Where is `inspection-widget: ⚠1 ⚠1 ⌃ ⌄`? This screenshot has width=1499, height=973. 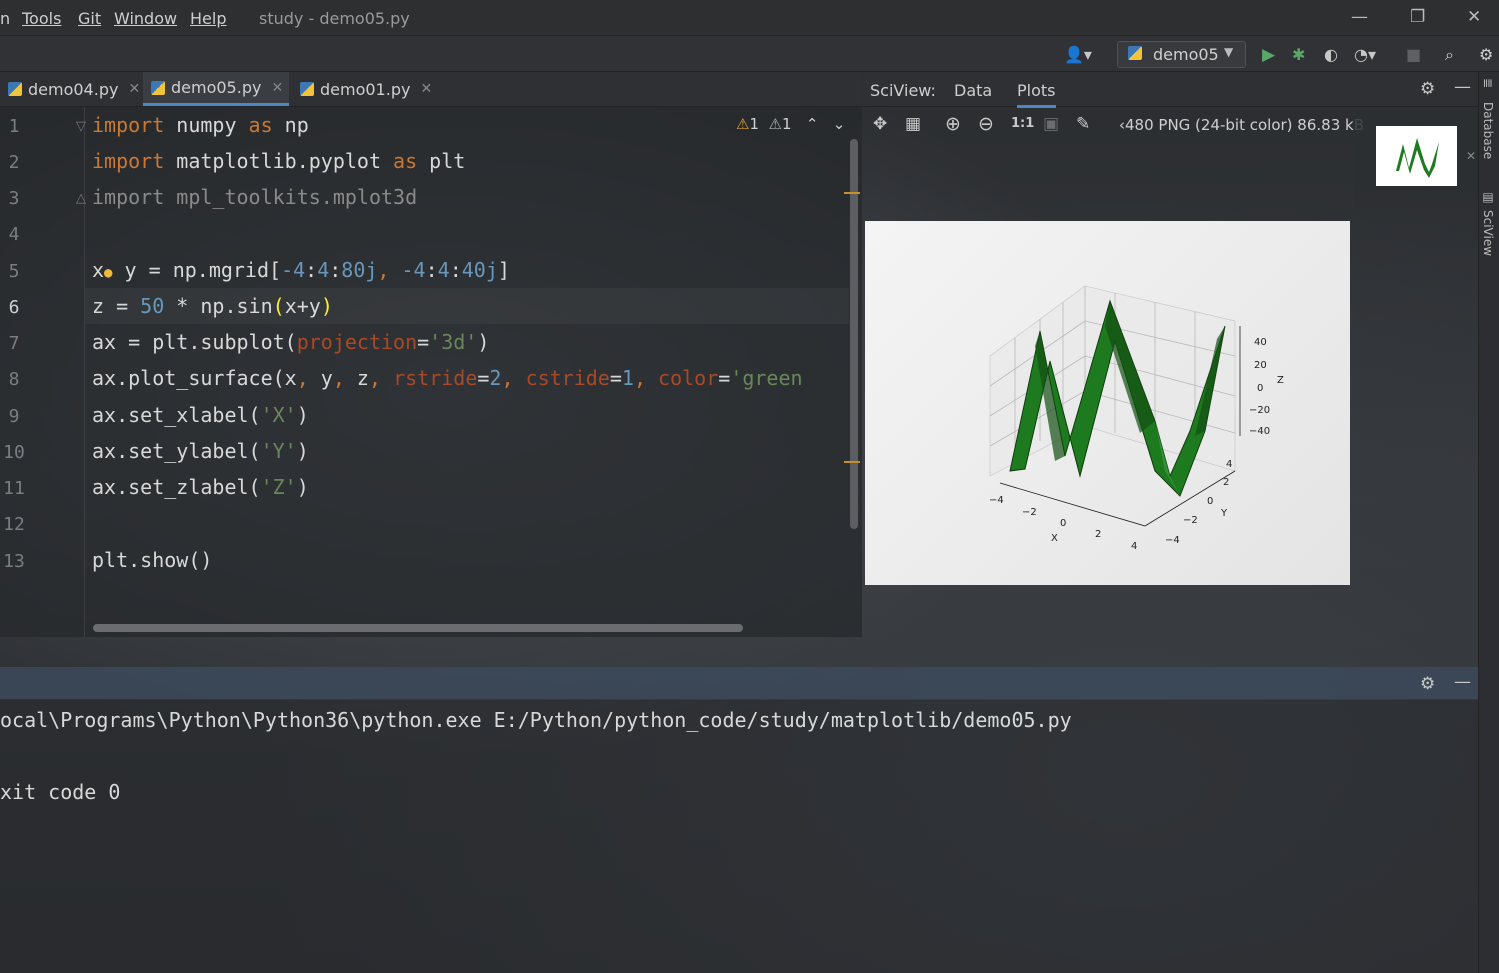 inspection-widget: ⚠1 ⚠1 ⌃ ⌄ is located at coordinates (790, 124).